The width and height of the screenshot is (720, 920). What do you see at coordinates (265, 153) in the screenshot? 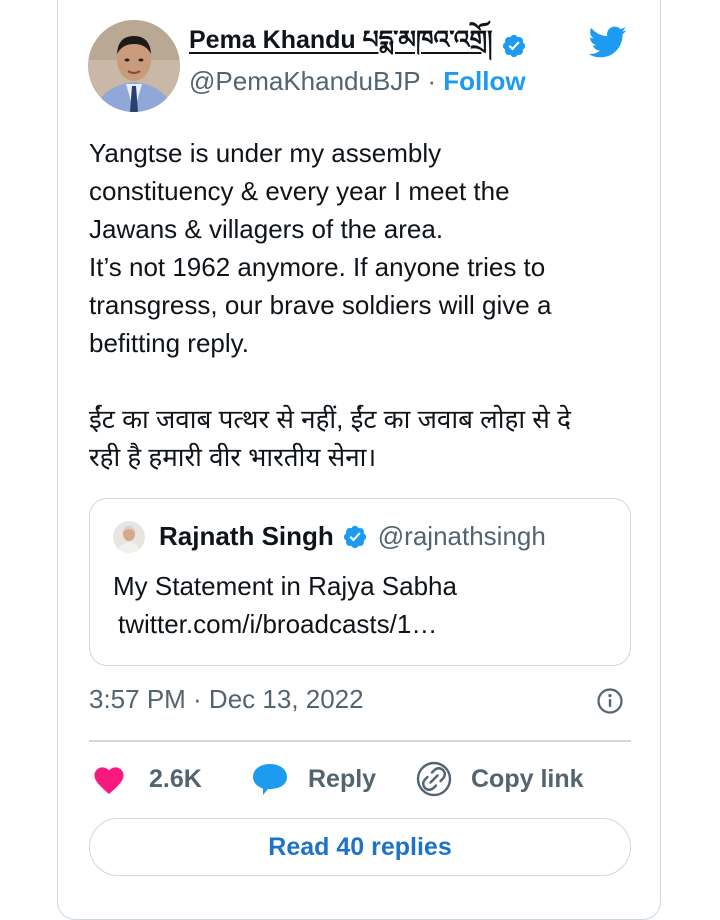
I see `tweet-line: Yangtse is under my assembly` at bounding box center [265, 153].